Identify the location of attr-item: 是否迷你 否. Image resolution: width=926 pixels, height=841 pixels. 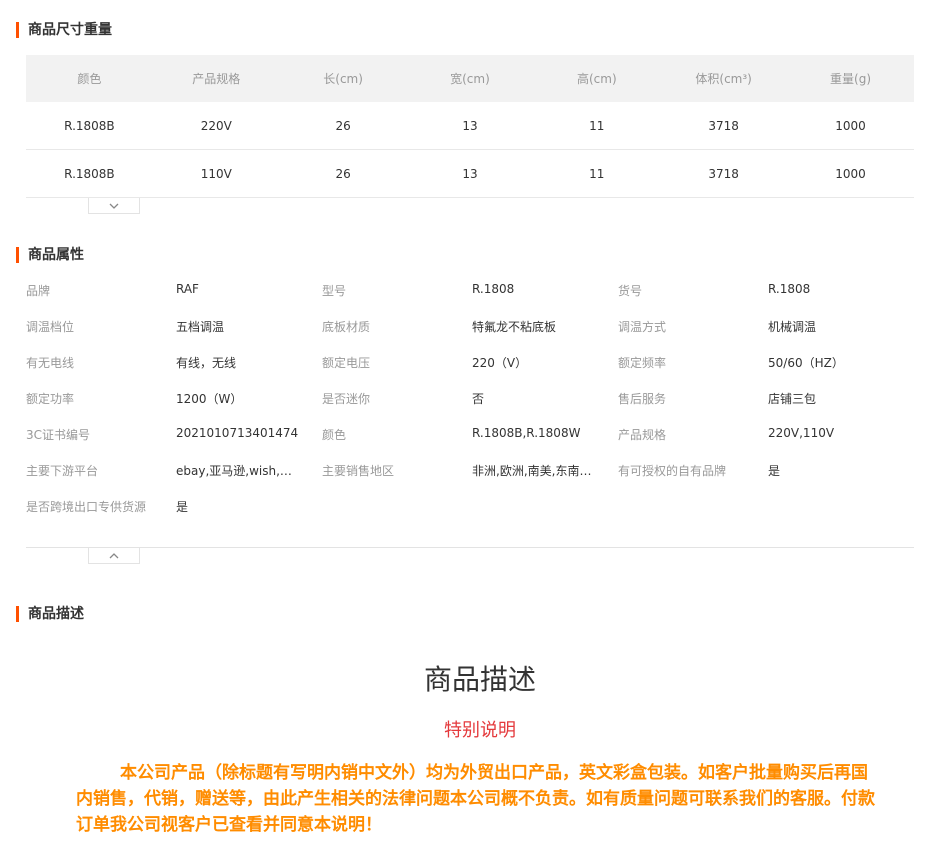
(470, 398).